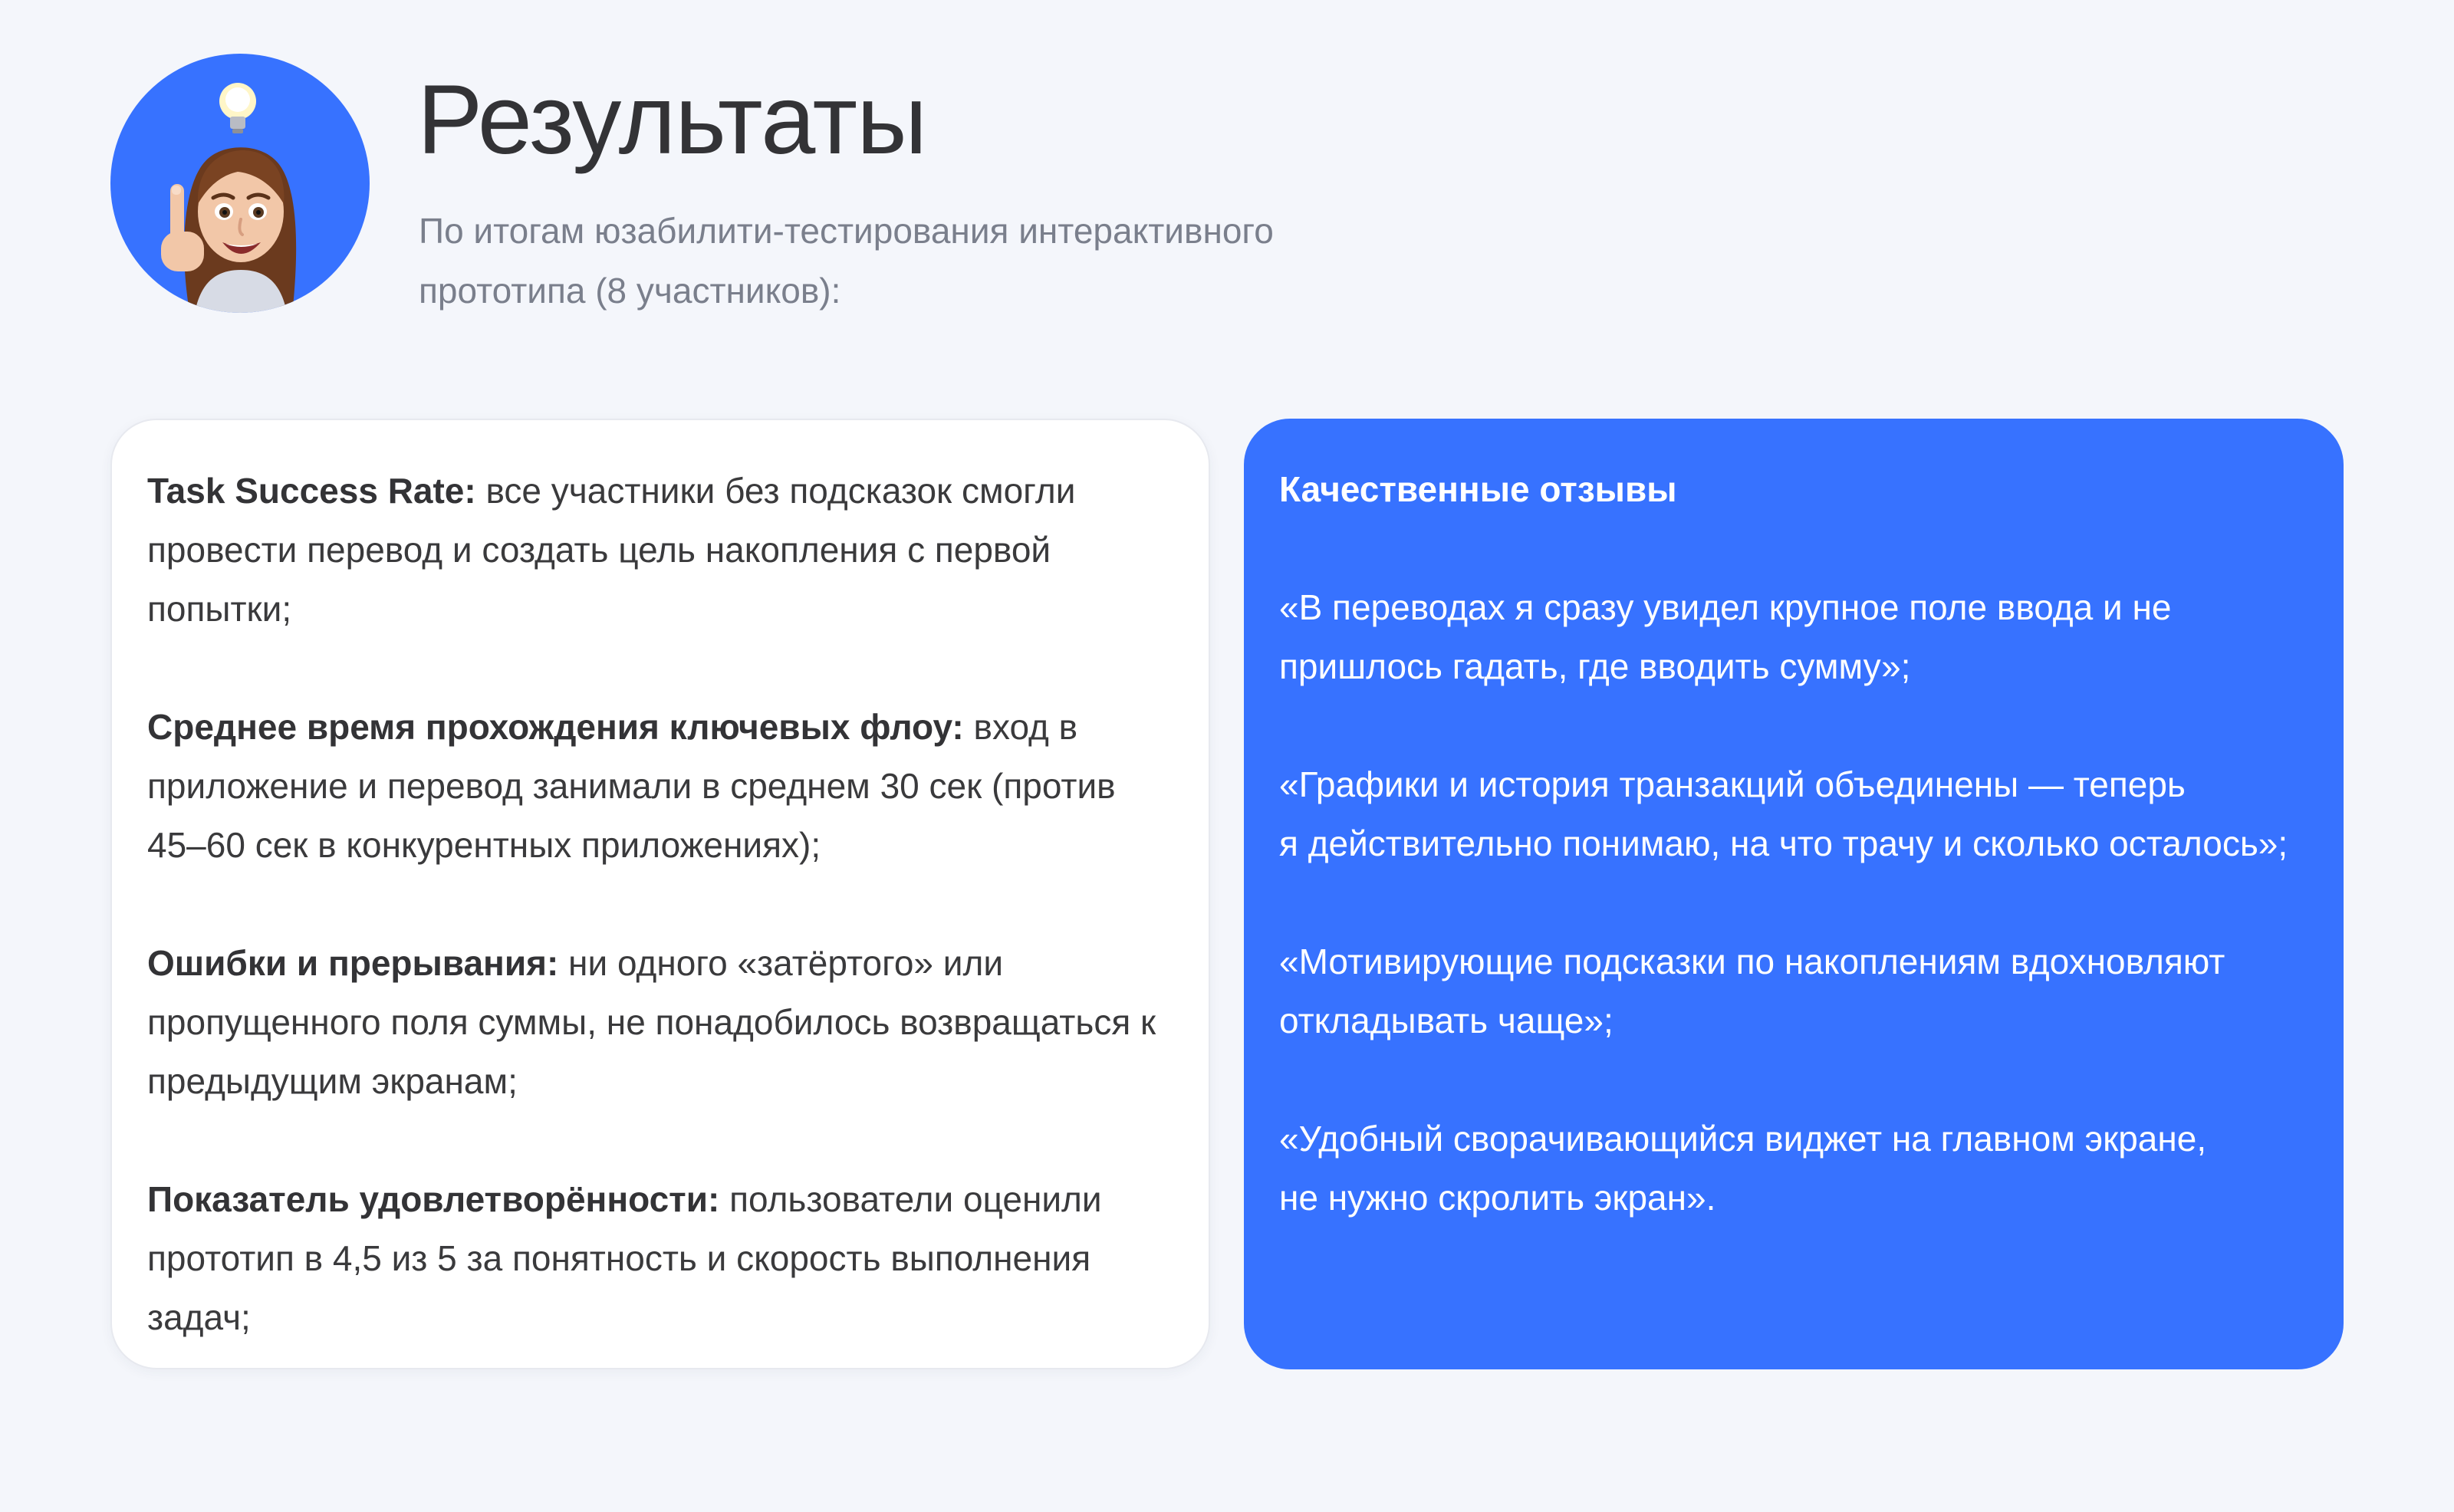 This screenshot has width=2454, height=1512. I want to click on memoji-avatar-icon, so click(229, 198).